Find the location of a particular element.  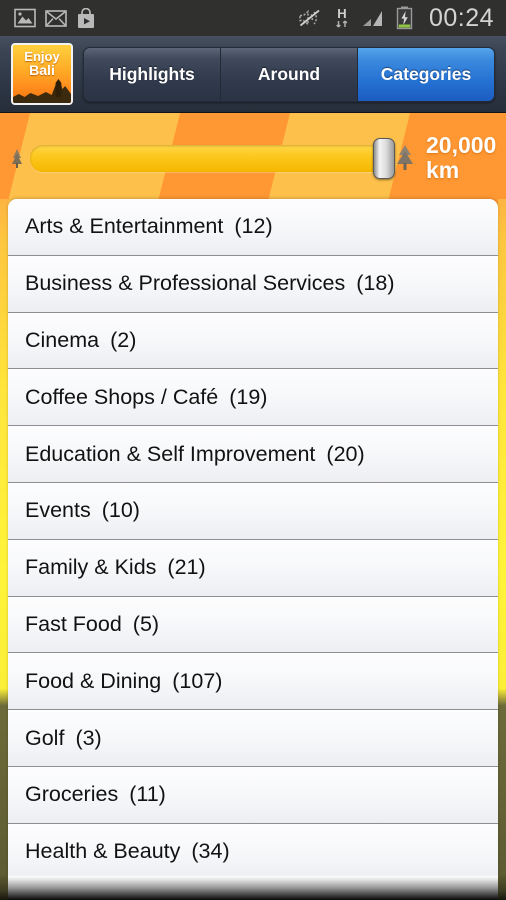

category-count: (19) is located at coordinates (248, 396).